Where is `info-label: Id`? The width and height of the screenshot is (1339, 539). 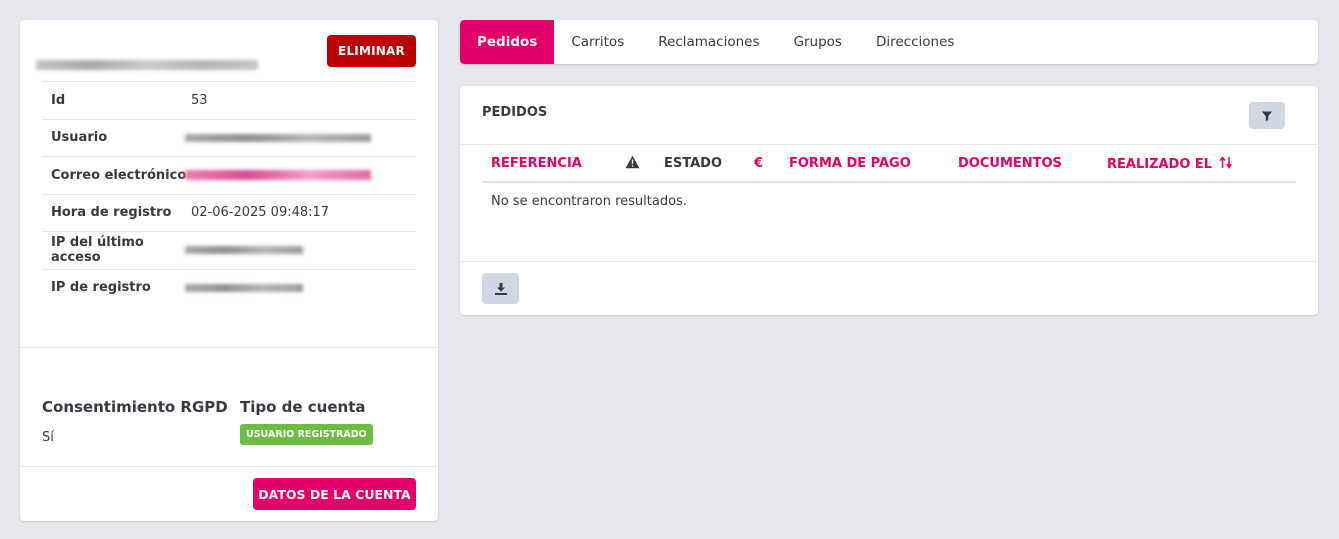
info-label: Id is located at coordinates (58, 100).